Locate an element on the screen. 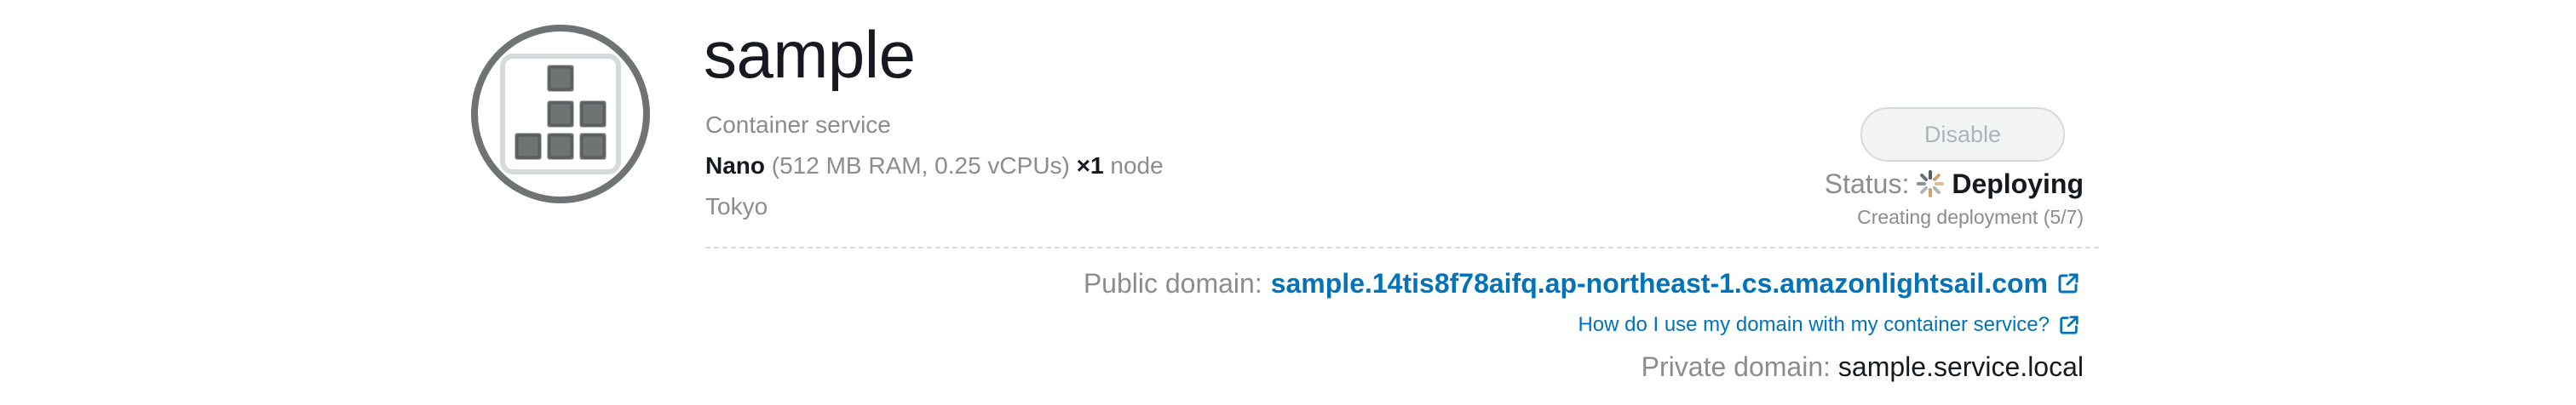 This screenshot has width=2576, height=405. status-value: Deploying is located at coordinates (2018, 183).